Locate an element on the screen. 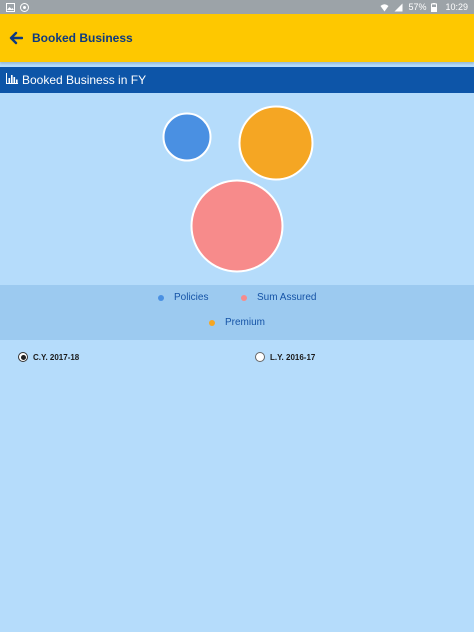 This screenshot has height=632, width=474. clock: 10:29 is located at coordinates (456, 7).